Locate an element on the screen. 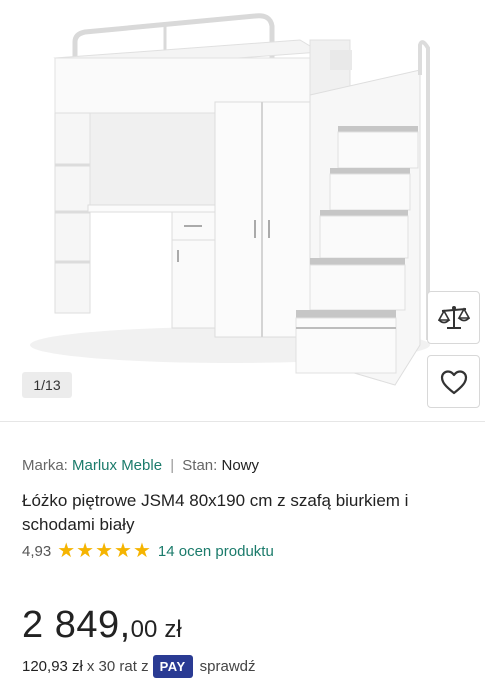 The image size is (485, 700). product-rating: 4,93 ★ ★ ★ ★ ★ 14 ocen produktu is located at coordinates (148, 551).